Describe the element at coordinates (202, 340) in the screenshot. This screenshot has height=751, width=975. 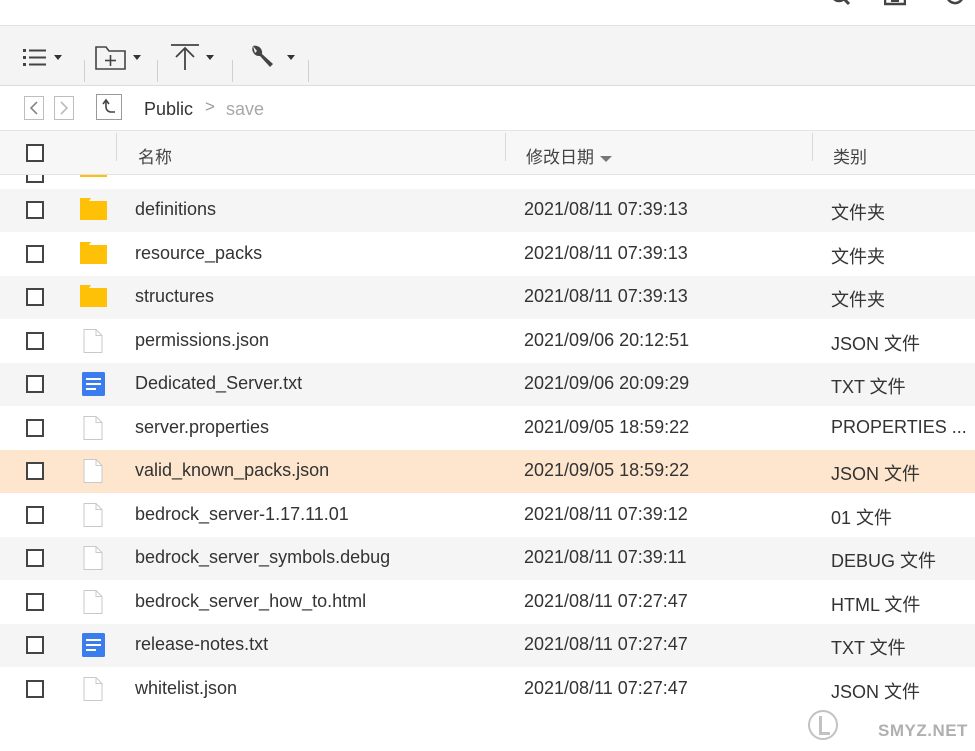
I see `file-name: permissions.json` at that location.